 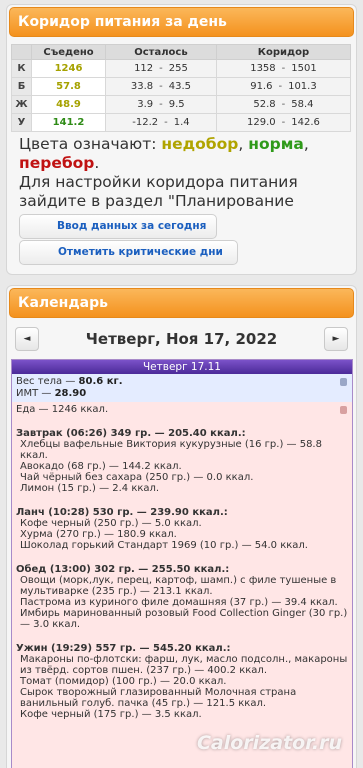 I want to click on weight-box: Вес тела — 80.6 кг. ИМТ — 28.90, so click(x=182, y=388).